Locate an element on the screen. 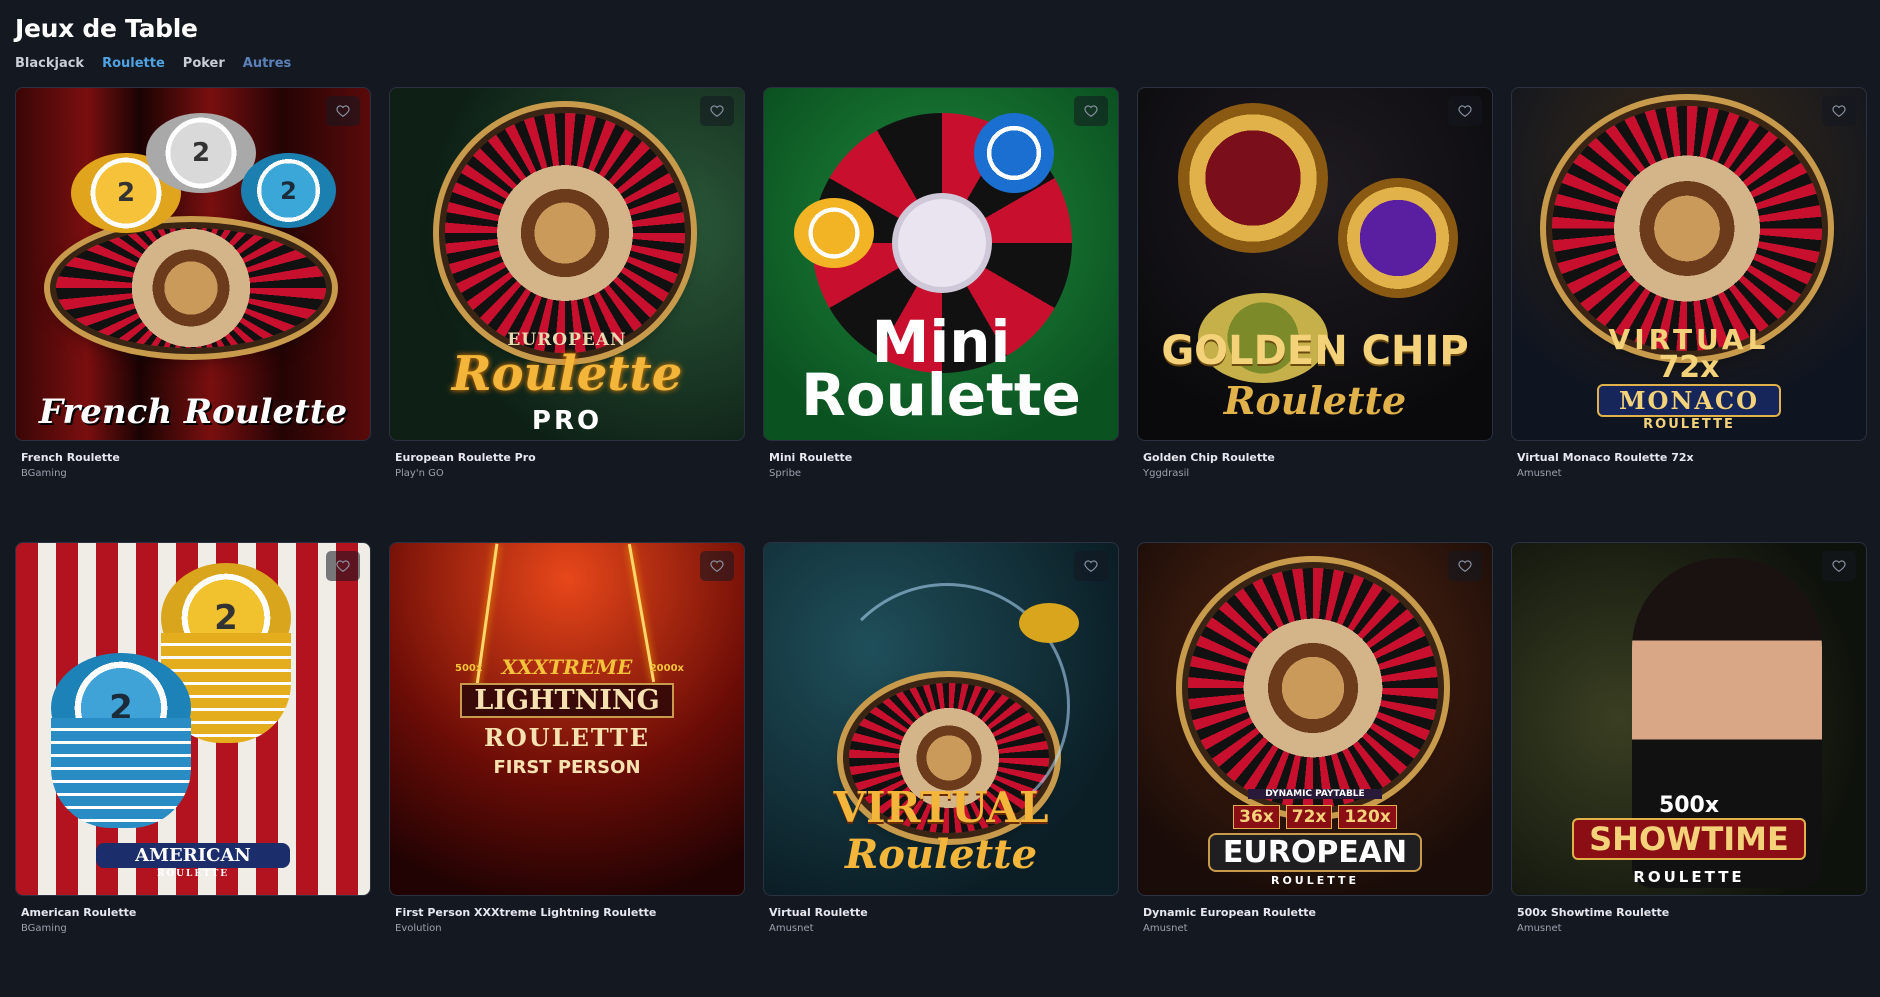  tab-autres: Autres is located at coordinates (267, 63).